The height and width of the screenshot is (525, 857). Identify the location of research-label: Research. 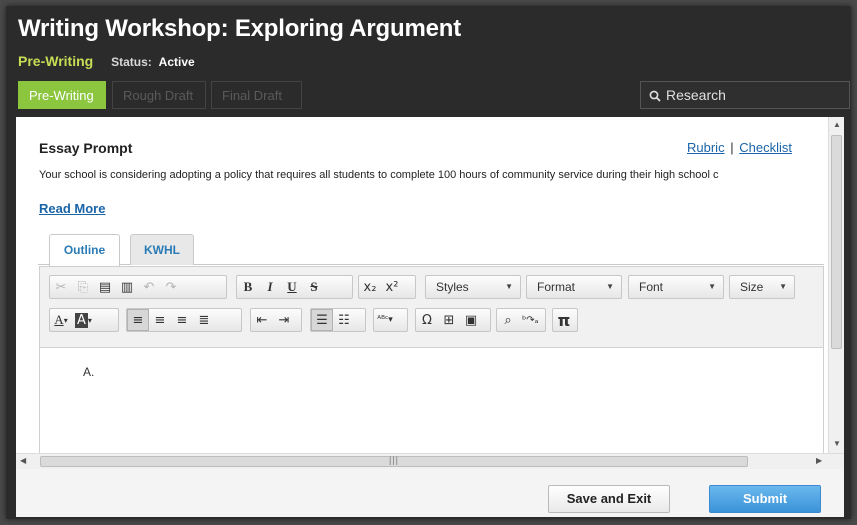
(696, 95).